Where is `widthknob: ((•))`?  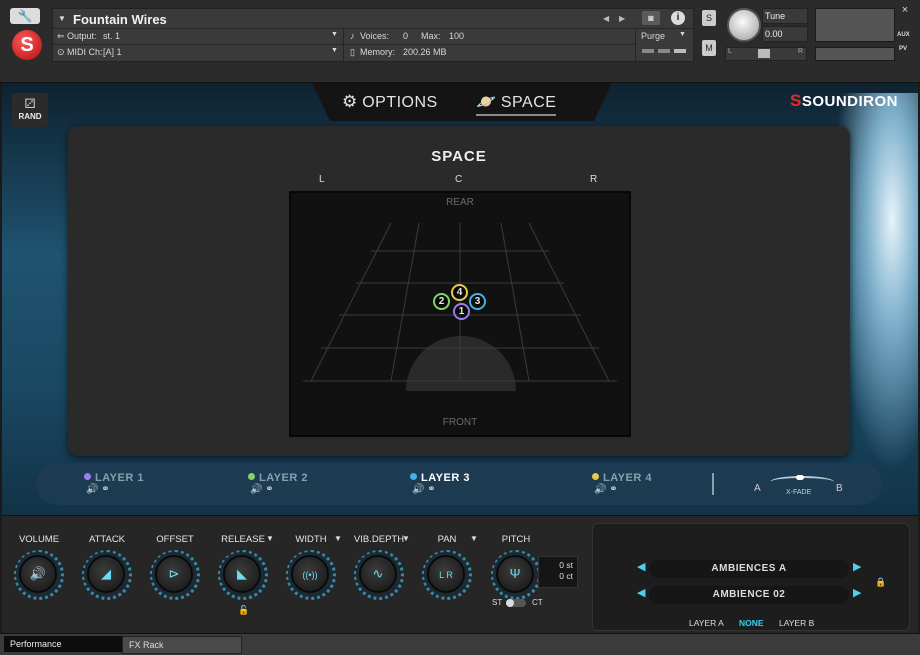 widthknob: ((•)) is located at coordinates (310, 574).